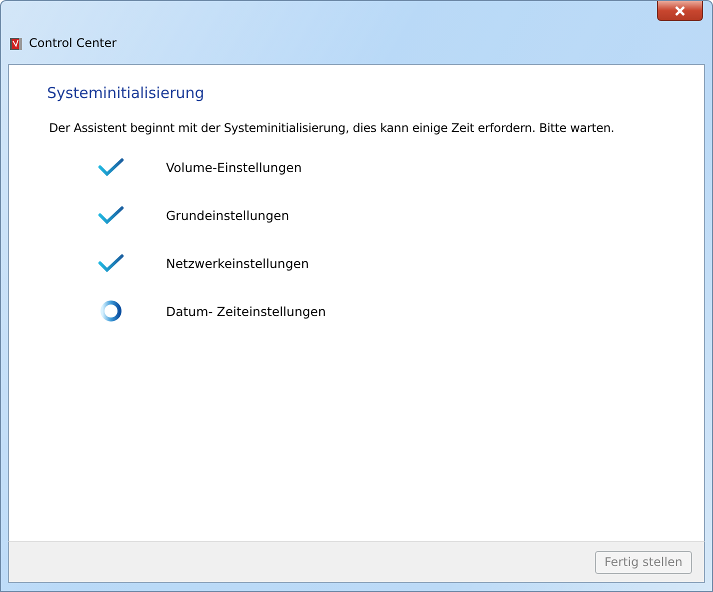 Image resolution: width=713 pixels, height=592 pixels. What do you see at coordinates (73, 43) in the screenshot?
I see `window-title: Control Center` at bounding box center [73, 43].